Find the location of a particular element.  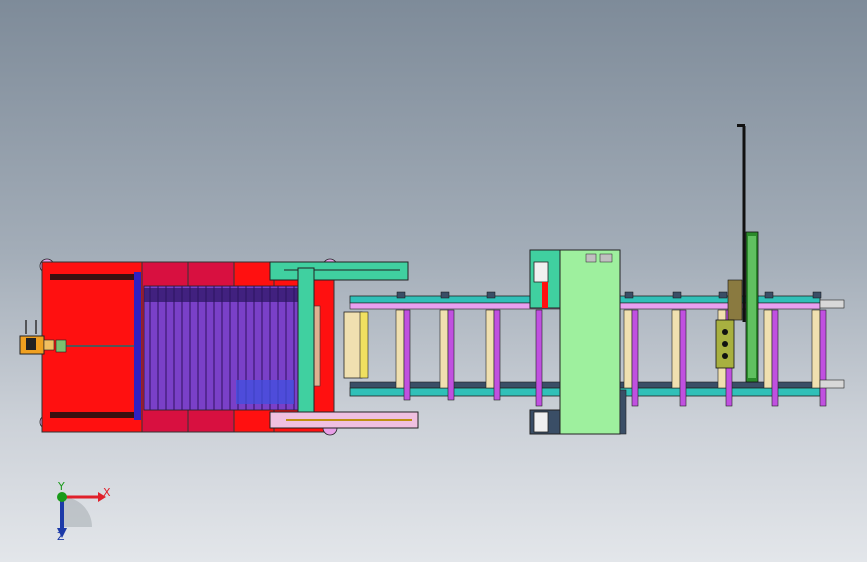

entry-roller-yellow is located at coordinates (364, 345).